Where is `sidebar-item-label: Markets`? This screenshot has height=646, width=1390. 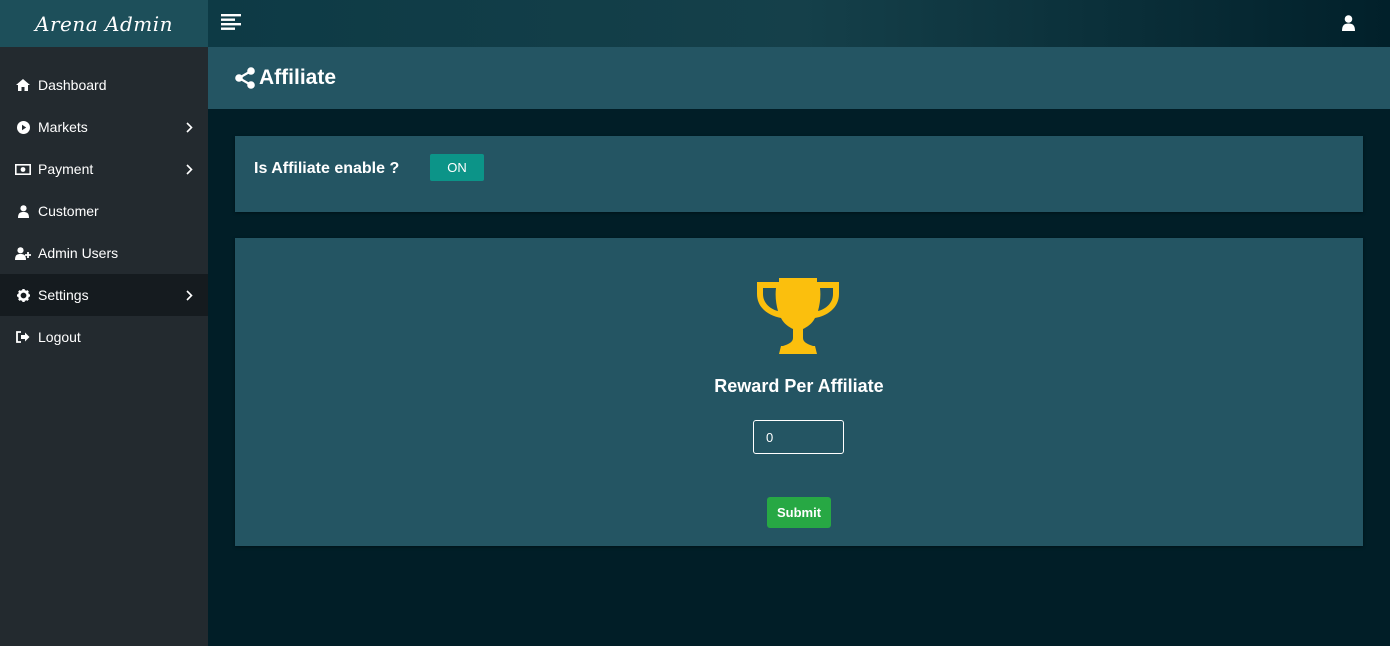
sidebar-item-label: Markets is located at coordinates (63, 127).